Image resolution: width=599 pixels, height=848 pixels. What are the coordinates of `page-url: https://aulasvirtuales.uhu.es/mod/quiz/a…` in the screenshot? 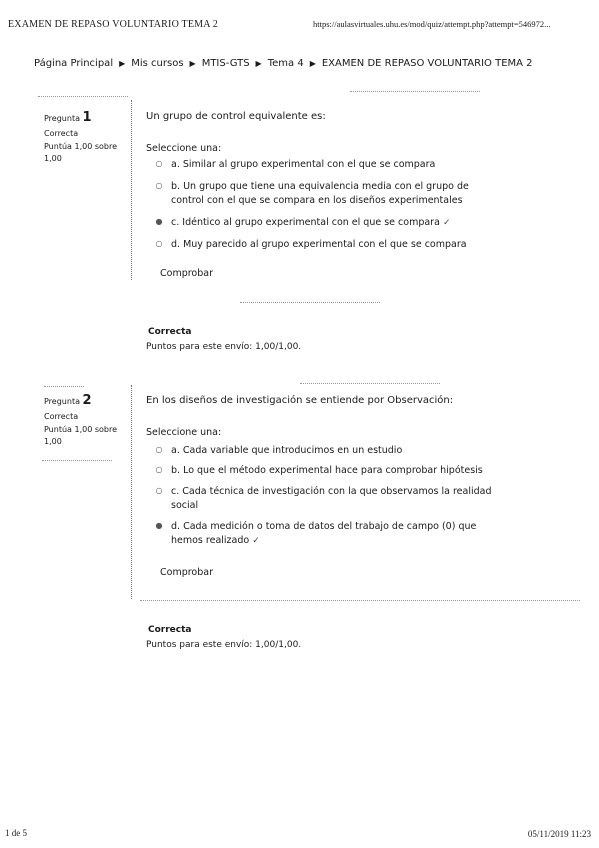 It's located at (432, 24).